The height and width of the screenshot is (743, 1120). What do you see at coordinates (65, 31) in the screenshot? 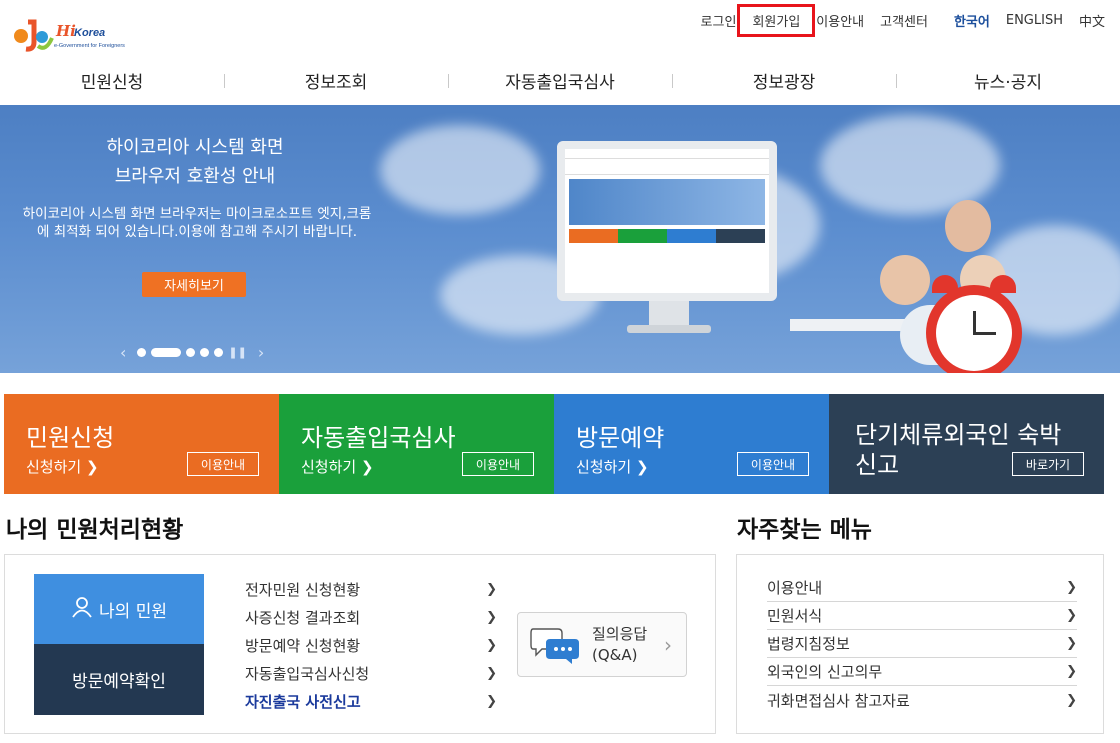
I see `logo-hi: Hi` at bounding box center [65, 31].